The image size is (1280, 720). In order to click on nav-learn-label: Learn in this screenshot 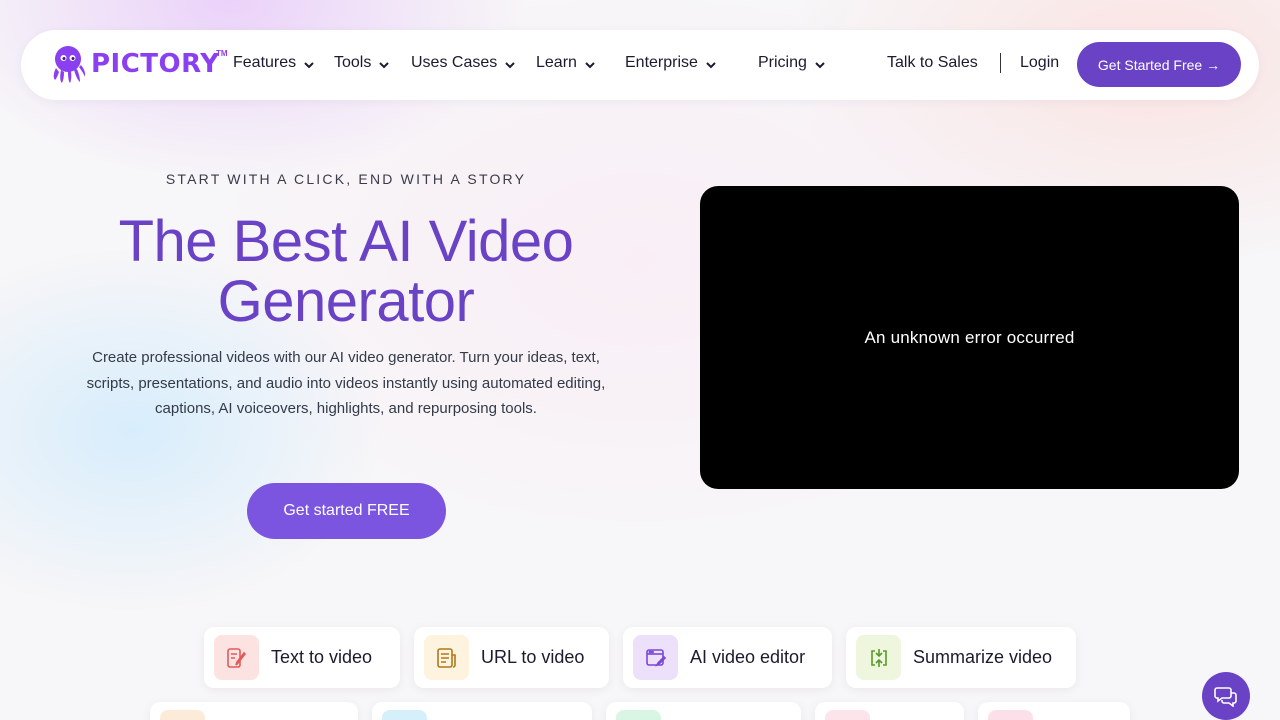, I will do `click(556, 62)`.